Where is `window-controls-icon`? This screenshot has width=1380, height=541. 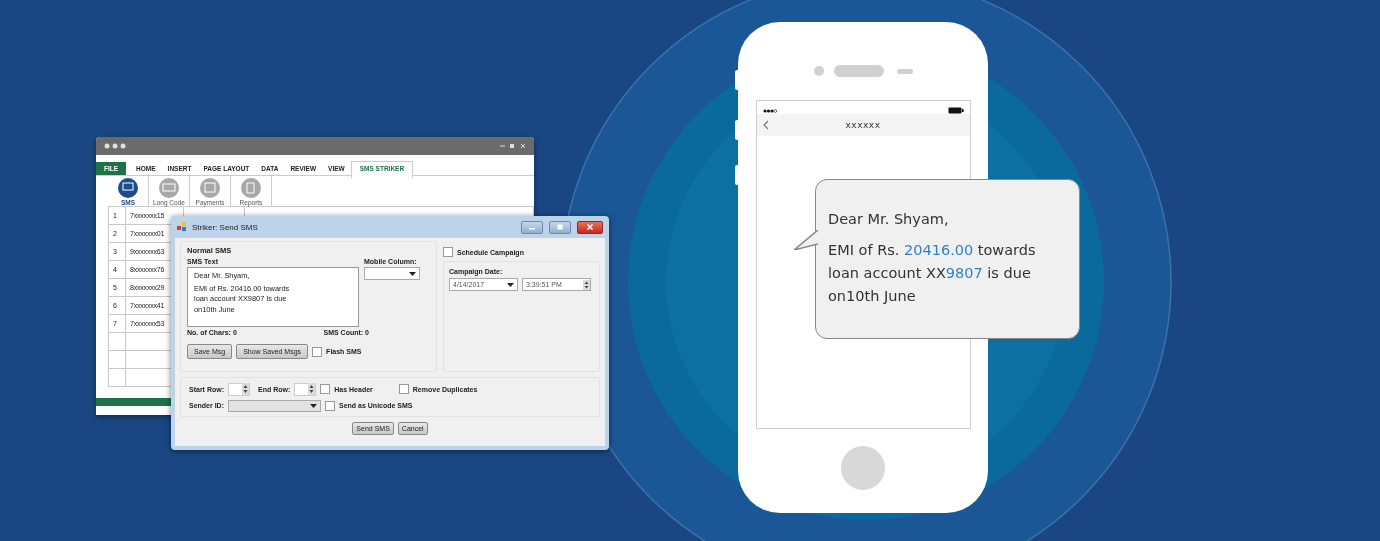
window-controls-icon is located at coordinates (513, 146).